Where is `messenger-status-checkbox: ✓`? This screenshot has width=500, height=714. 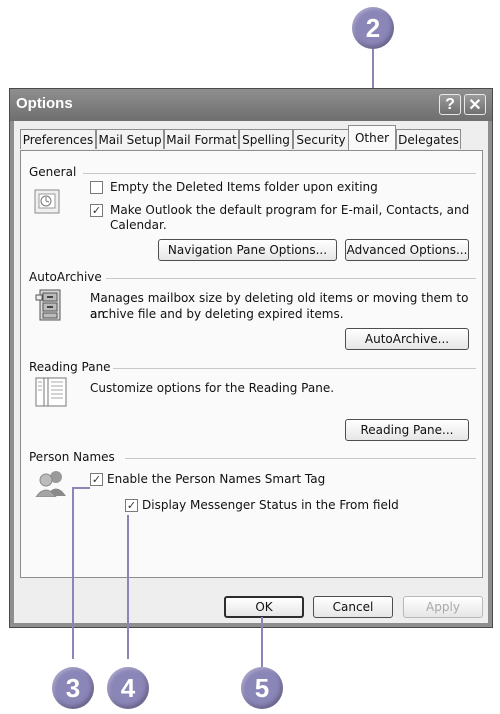
messenger-status-checkbox: ✓ is located at coordinates (131, 505).